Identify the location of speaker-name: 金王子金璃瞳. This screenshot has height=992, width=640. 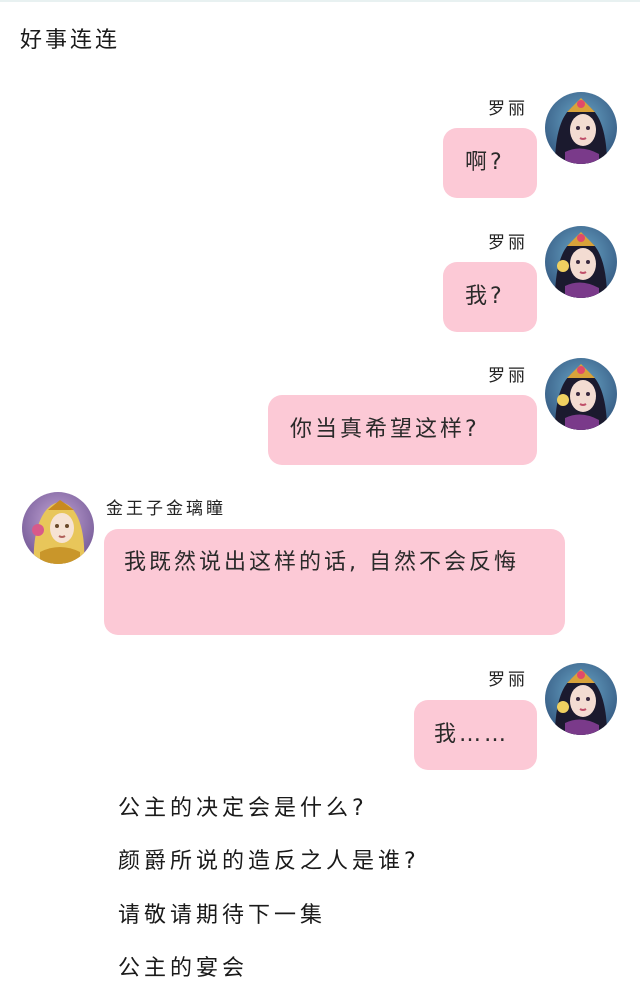
(166, 509).